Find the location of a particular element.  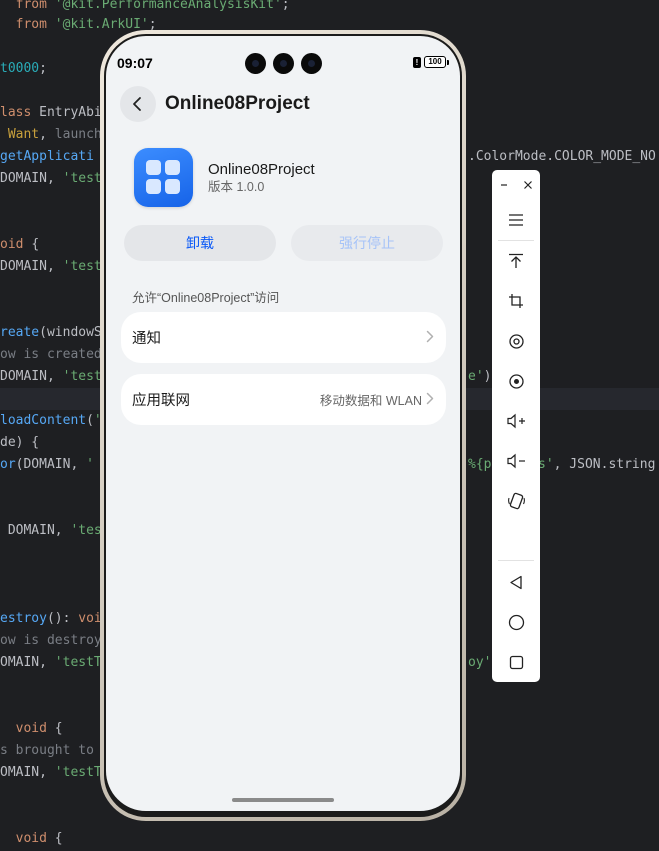

status-bar: 09:07 ! 100 is located at coordinates (283, 61).